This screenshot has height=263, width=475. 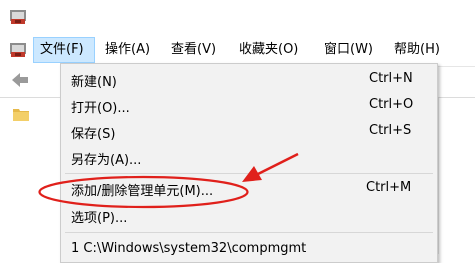 What do you see at coordinates (391, 104) in the screenshot?
I see `menu-item-shortcut: Ctrl+O` at bounding box center [391, 104].